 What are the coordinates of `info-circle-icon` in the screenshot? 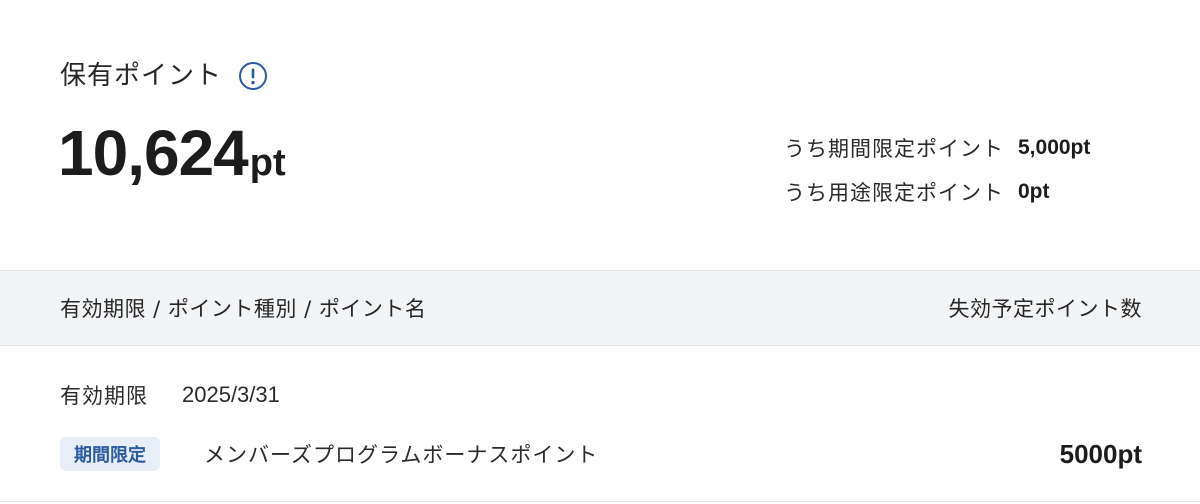 It's located at (253, 76).